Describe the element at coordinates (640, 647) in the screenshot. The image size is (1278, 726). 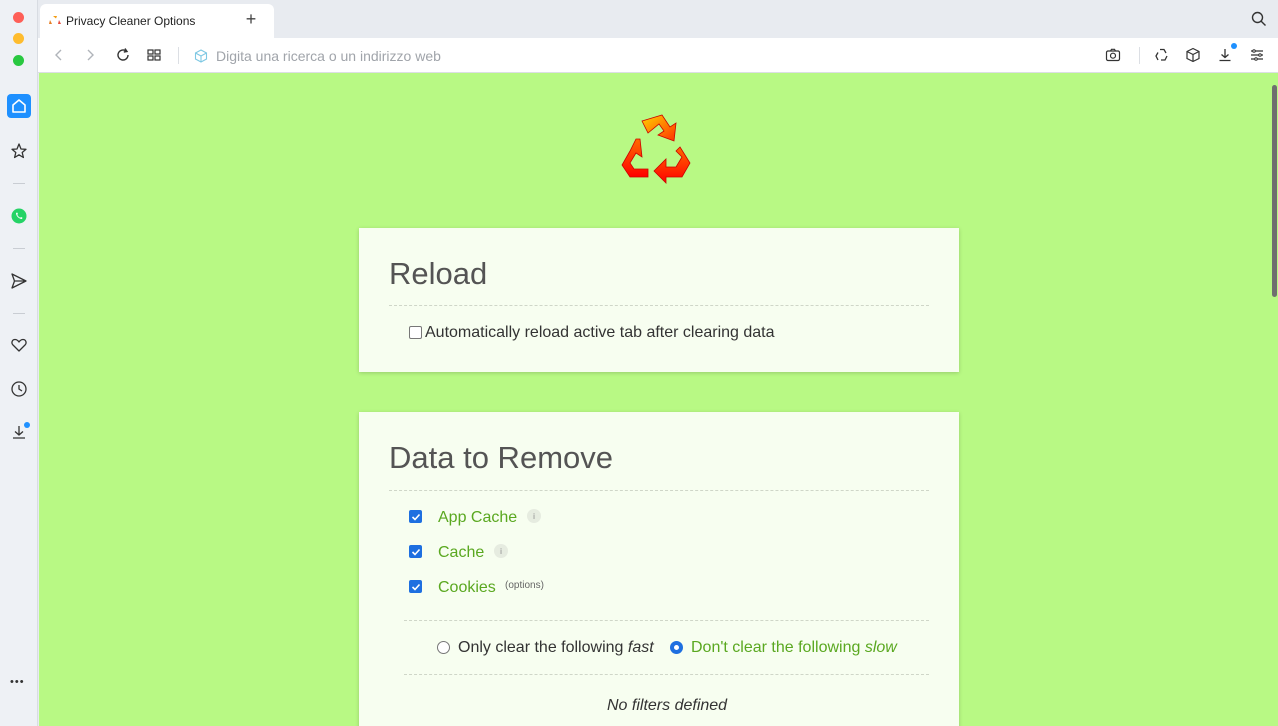
I see `radio-emphasis: fast` at that location.